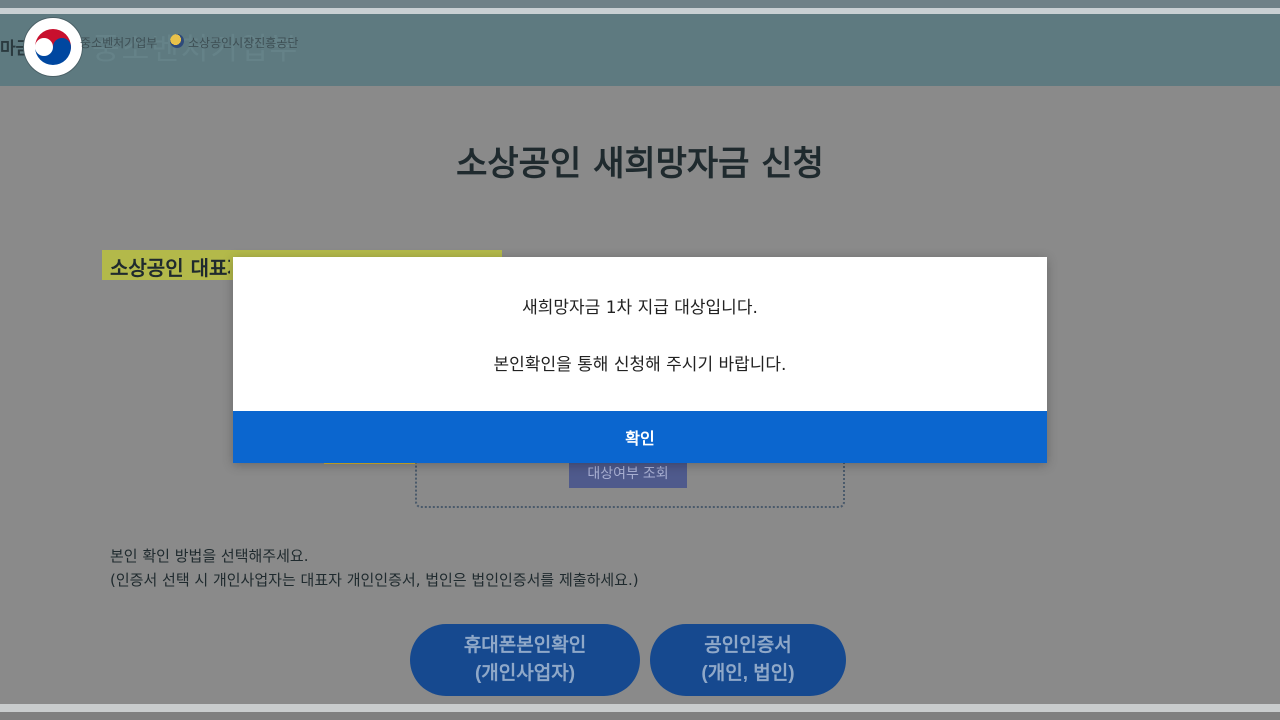  What do you see at coordinates (170, 268) in the screenshot?
I see `highlight-heading: 소상공인 대표자` at bounding box center [170, 268].